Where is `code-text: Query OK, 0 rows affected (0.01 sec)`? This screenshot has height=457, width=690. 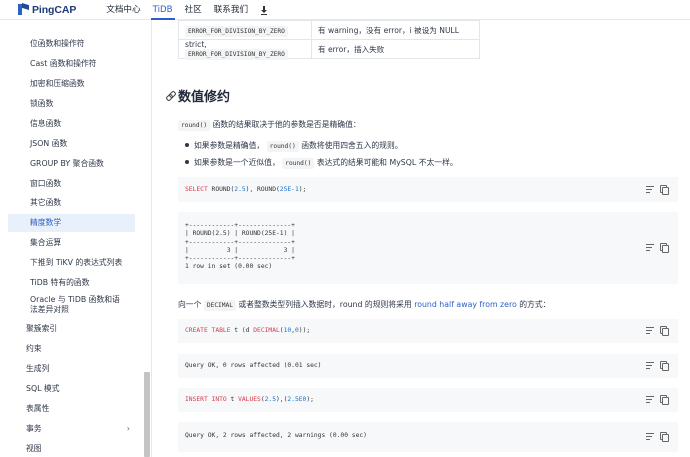 code-text: Query OK, 0 rows affected (0.01 sec) is located at coordinates (253, 365).